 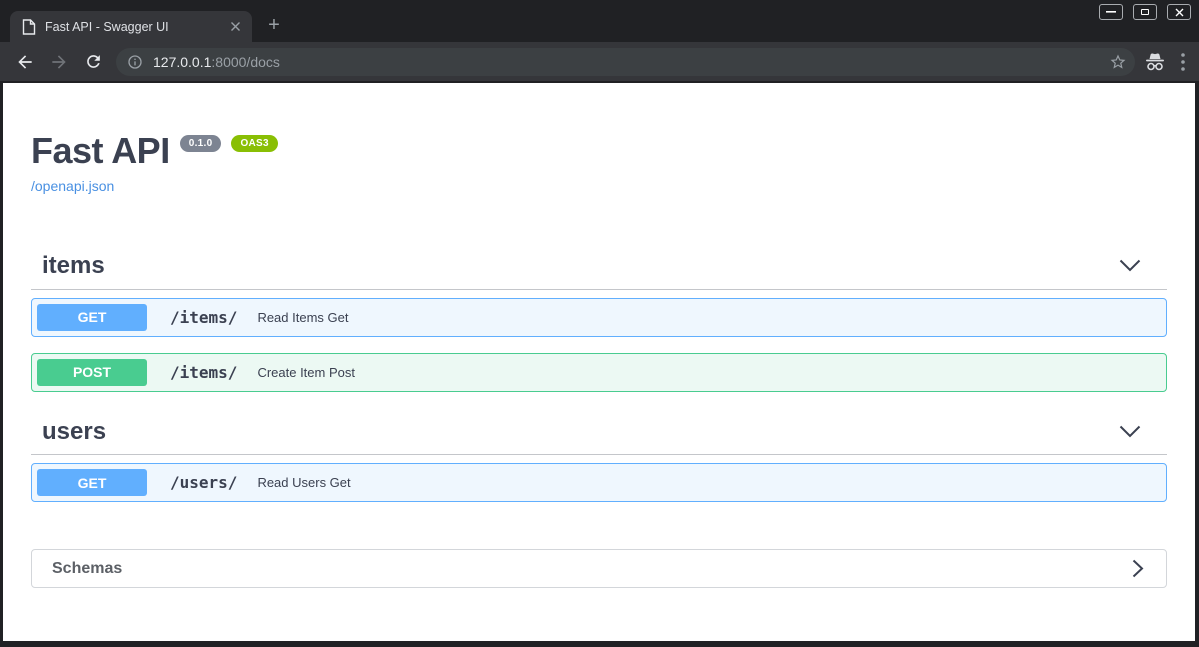 What do you see at coordinates (74, 431) in the screenshot?
I see `section-users-title: users` at bounding box center [74, 431].